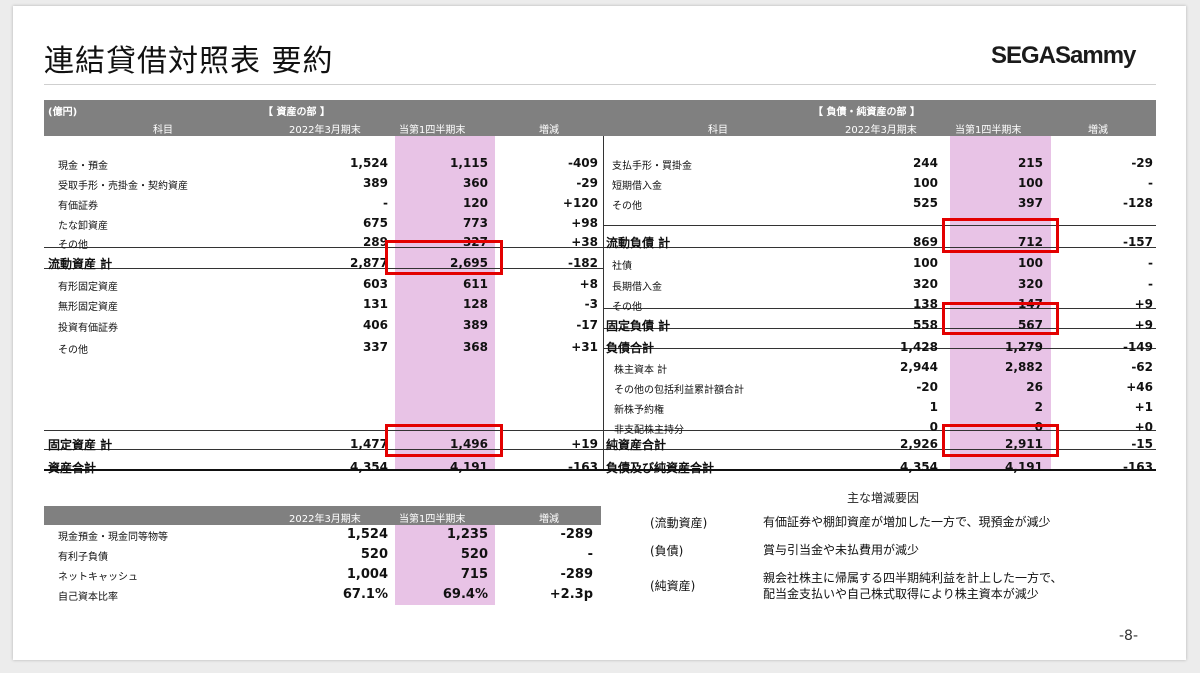 This screenshot has height=673, width=1200. I want to click on reason-text: 有価証券や棚卸資産が増加した一方で、現預金が減少, so click(907, 522).